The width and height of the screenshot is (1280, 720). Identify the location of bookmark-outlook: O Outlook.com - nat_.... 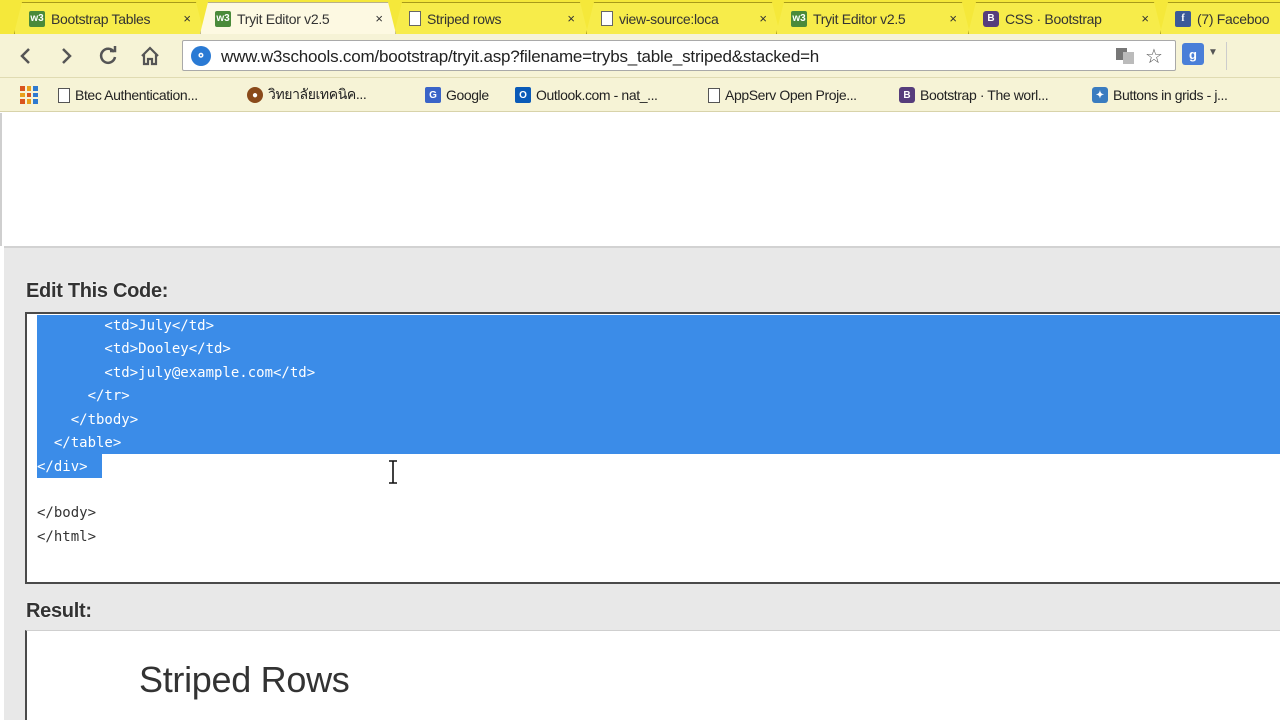
(586, 95).